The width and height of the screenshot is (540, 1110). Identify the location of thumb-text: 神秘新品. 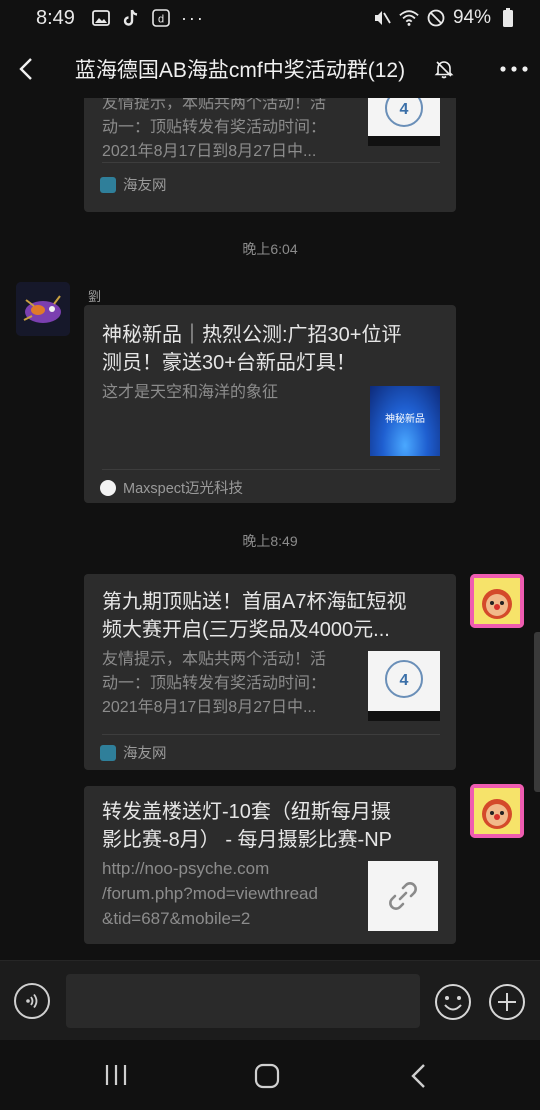
(405, 419).